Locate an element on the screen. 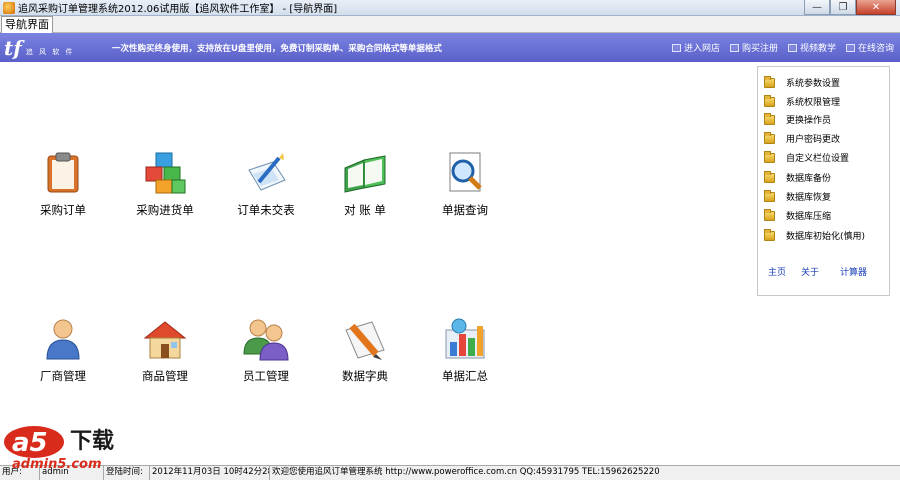 The image size is (900, 480). watermark-logo: a5 下载 admin5.com is located at coordinates (80, 446).